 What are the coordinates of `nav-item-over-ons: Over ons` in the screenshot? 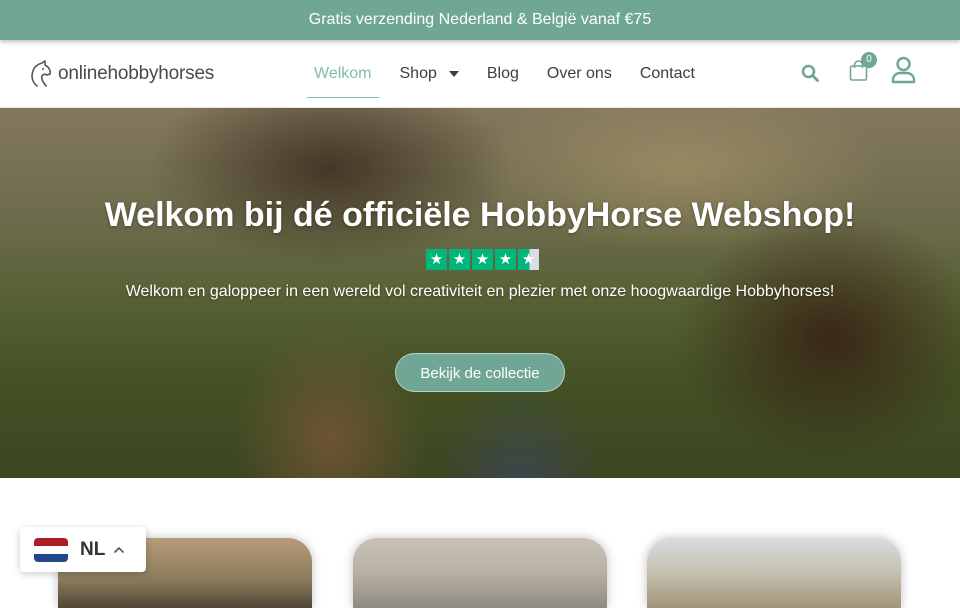 It's located at (579, 74).